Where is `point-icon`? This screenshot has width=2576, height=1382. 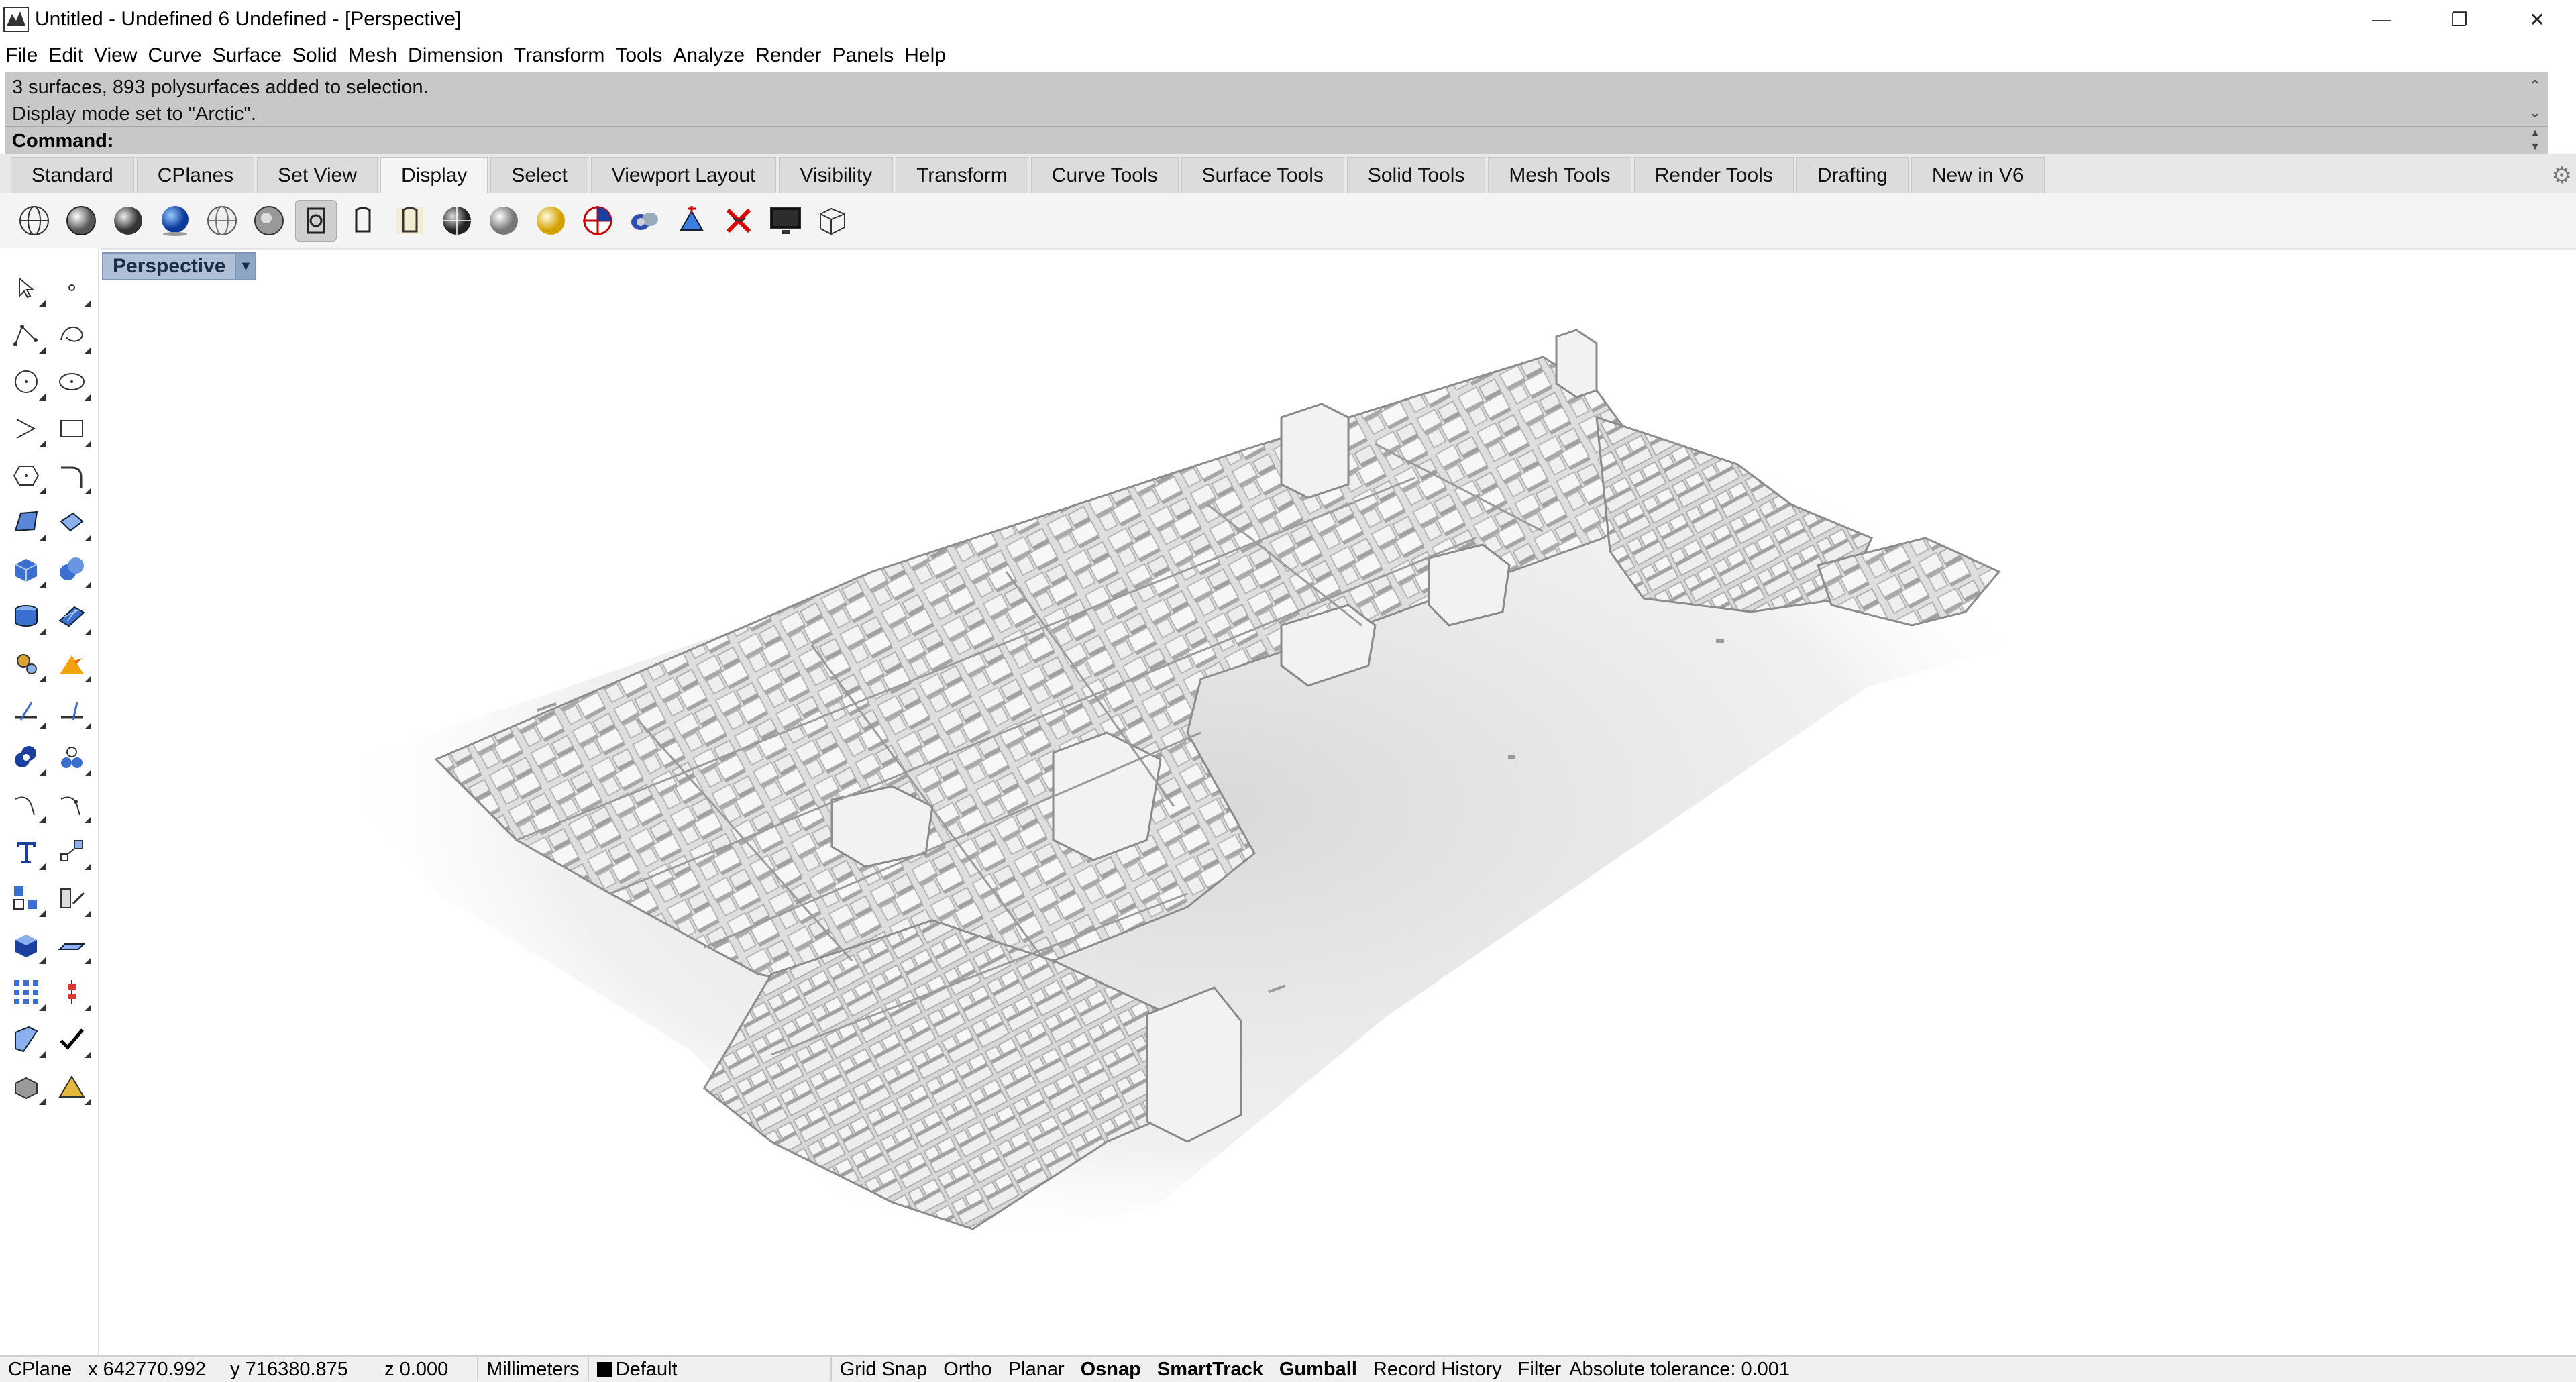
point-icon is located at coordinates (71, 288).